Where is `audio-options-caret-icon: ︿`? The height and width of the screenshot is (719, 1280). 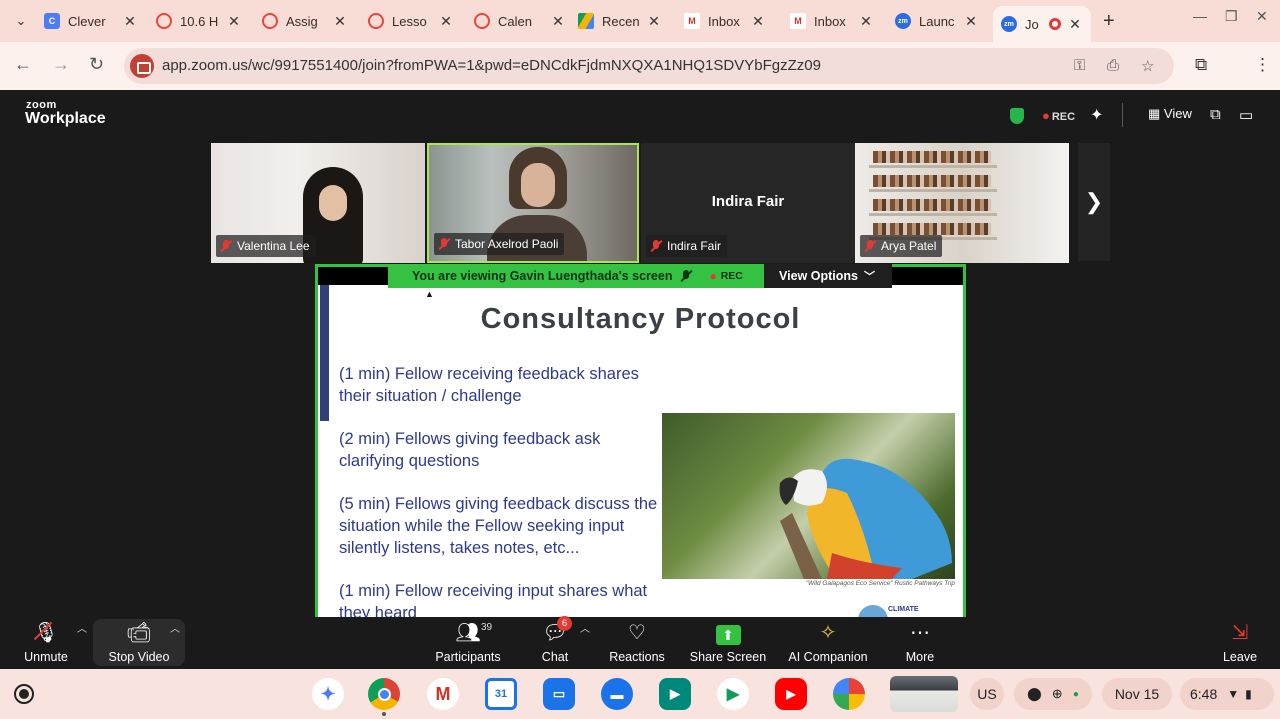
audio-options-caret-icon: ︿ is located at coordinates (82, 627).